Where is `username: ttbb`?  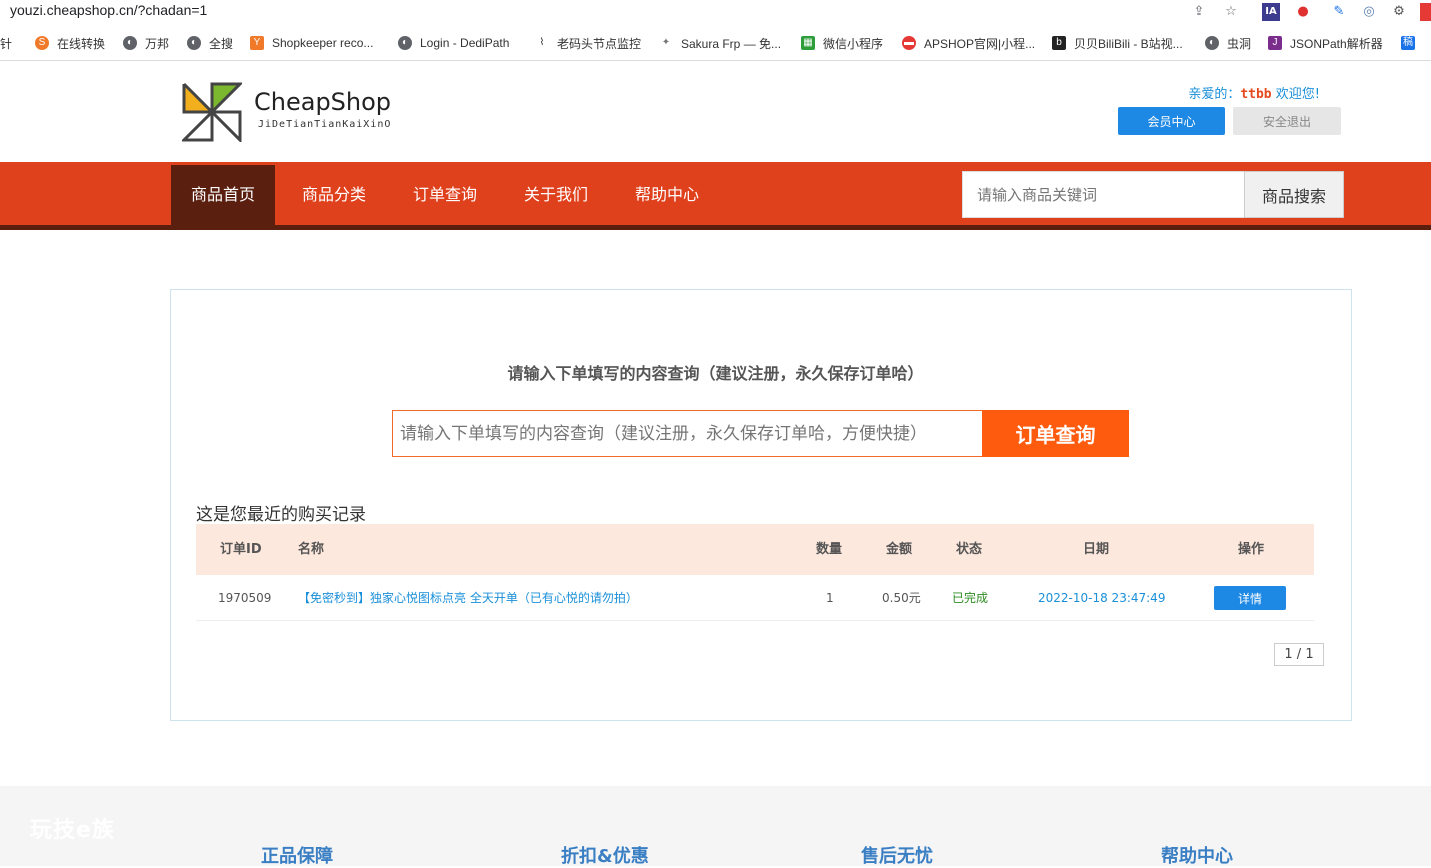 username: ttbb is located at coordinates (1256, 94).